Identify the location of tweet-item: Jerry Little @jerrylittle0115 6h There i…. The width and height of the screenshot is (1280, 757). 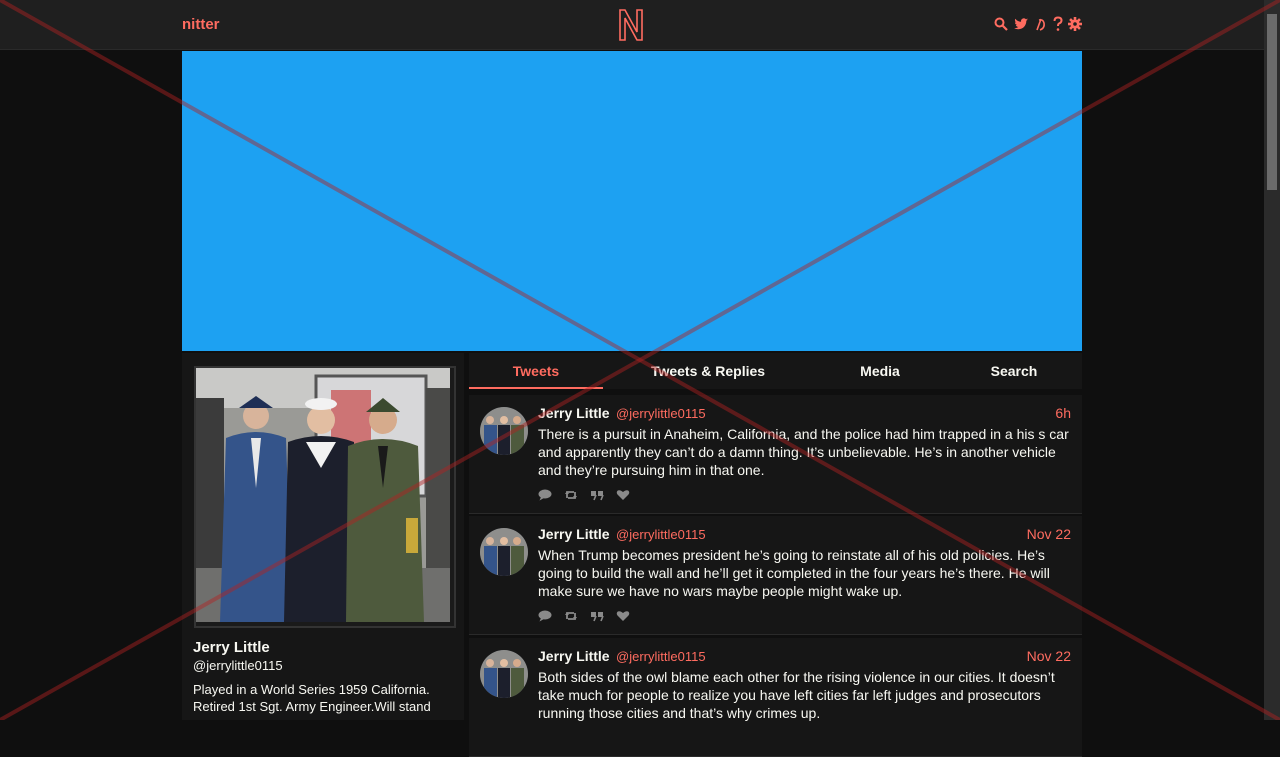
(775, 454).